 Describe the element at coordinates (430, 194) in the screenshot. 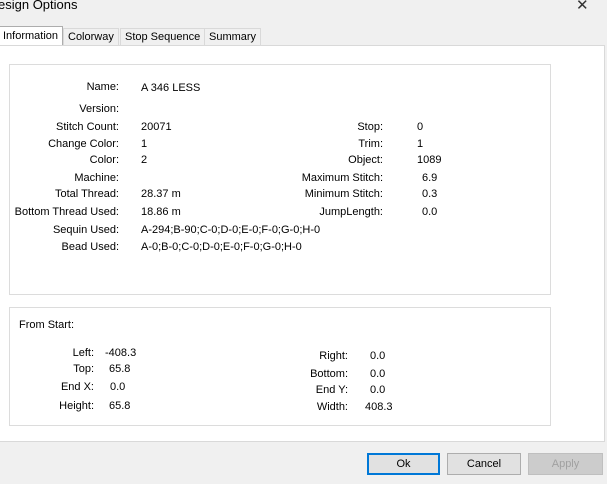

I see `min-stitch-value: 0.3` at that location.